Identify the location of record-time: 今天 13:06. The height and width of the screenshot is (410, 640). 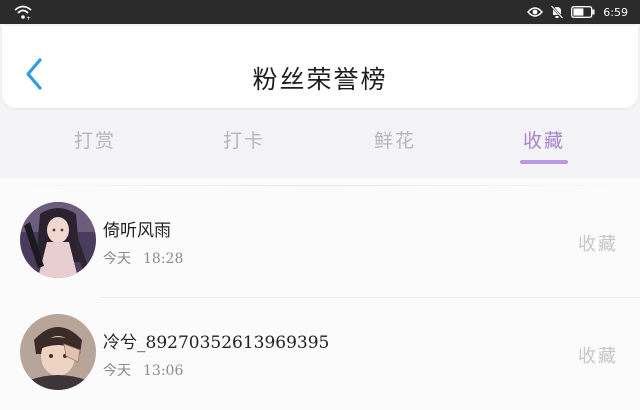
(143, 370).